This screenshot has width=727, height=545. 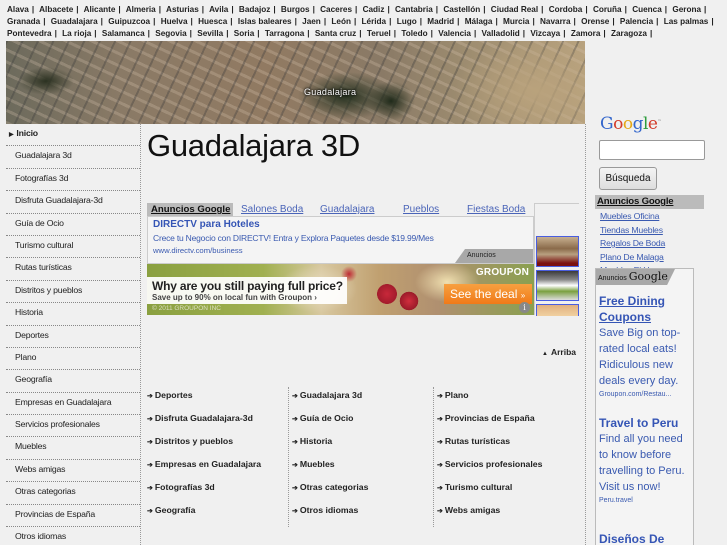 What do you see at coordinates (379, 33) in the screenshot?
I see `province-link: Teruel` at bounding box center [379, 33].